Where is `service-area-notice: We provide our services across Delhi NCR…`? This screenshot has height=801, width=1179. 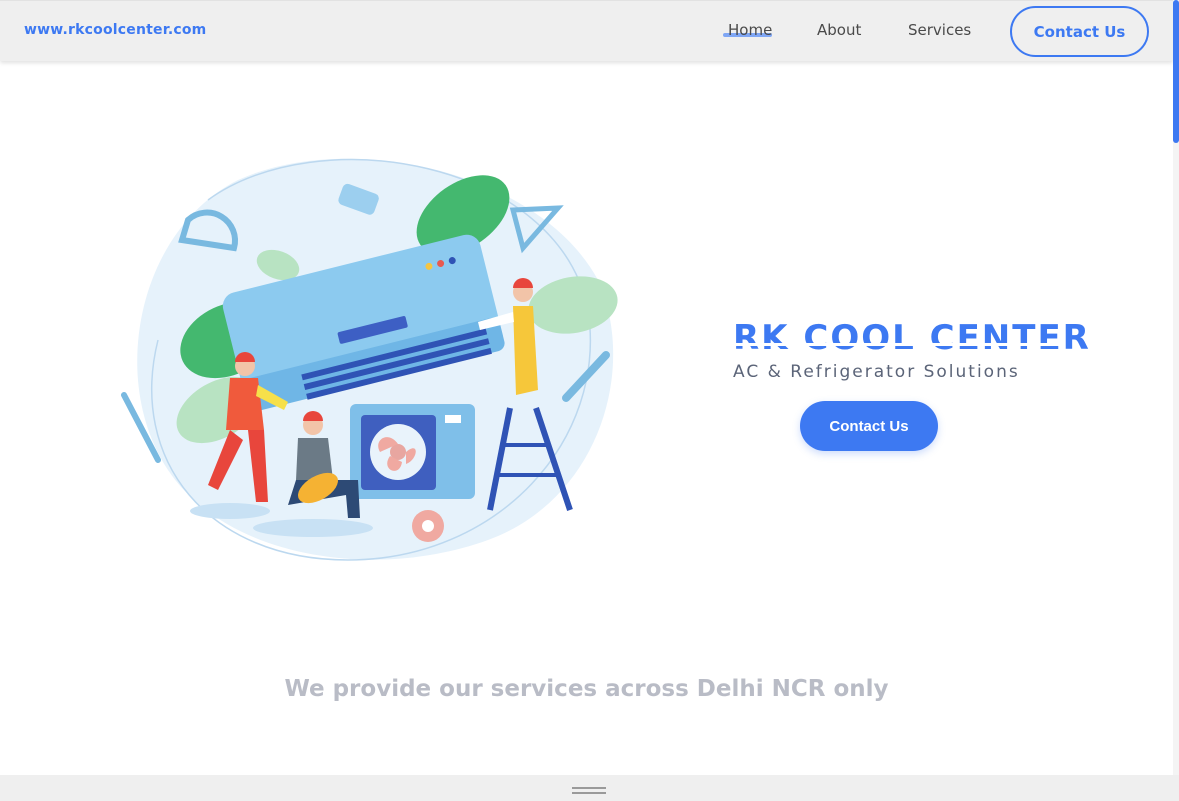 service-area-notice: We provide our services across Delhi NCR… is located at coordinates (586, 689).